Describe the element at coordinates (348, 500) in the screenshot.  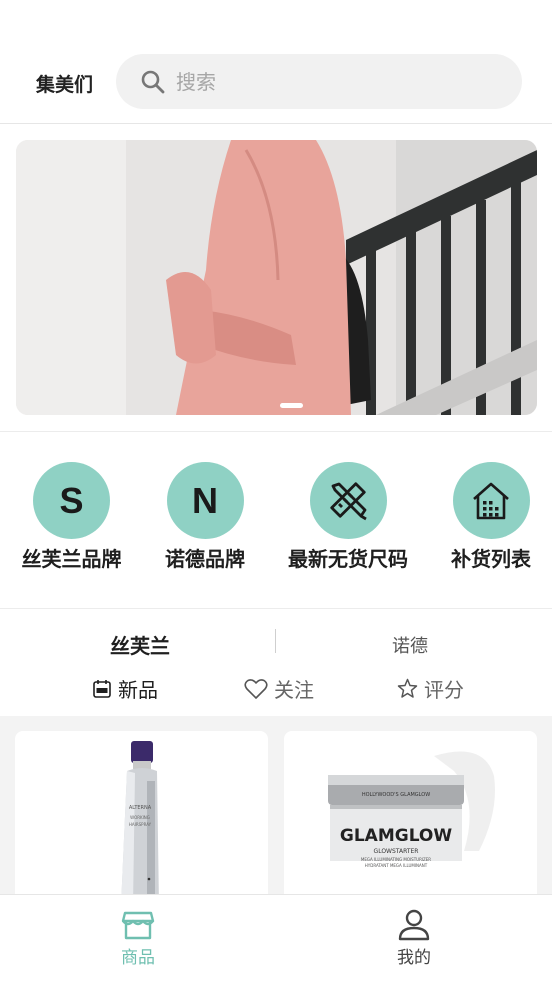
I see `ruler-pencil-icon` at that location.